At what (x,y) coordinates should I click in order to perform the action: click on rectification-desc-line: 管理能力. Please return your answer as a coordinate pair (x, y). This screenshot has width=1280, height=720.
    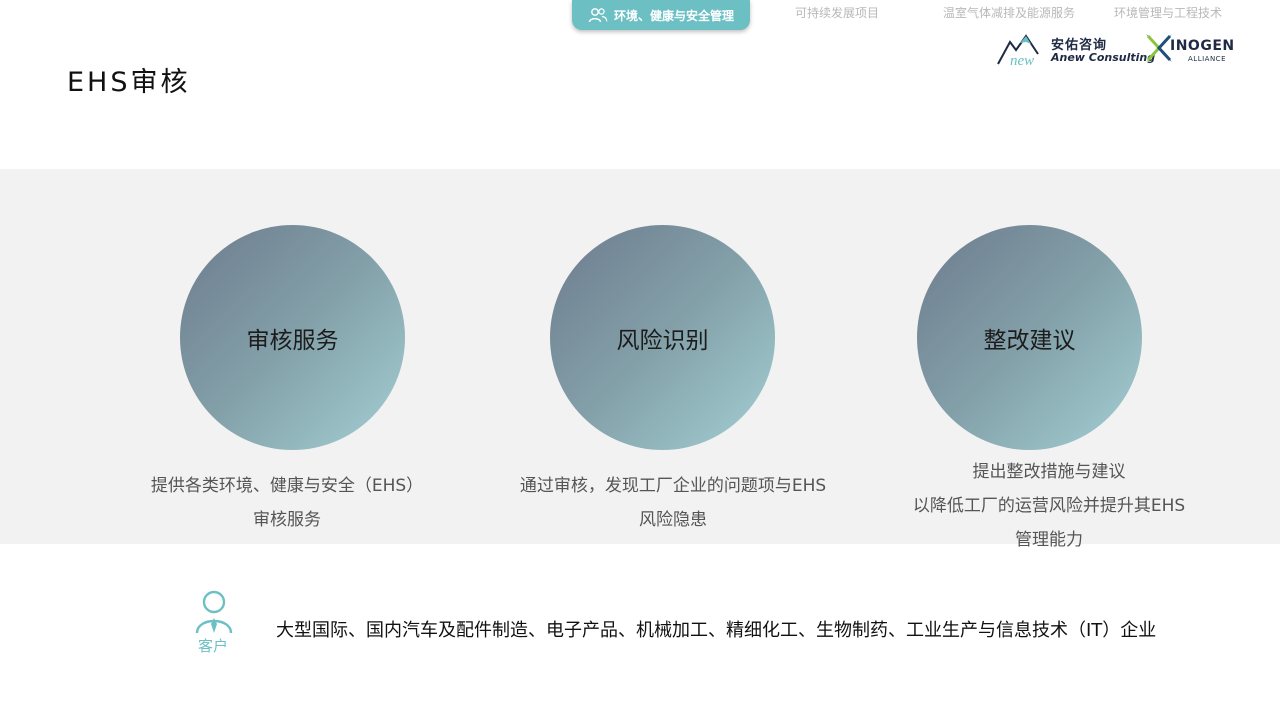
    Looking at the image, I should click on (1049, 540).